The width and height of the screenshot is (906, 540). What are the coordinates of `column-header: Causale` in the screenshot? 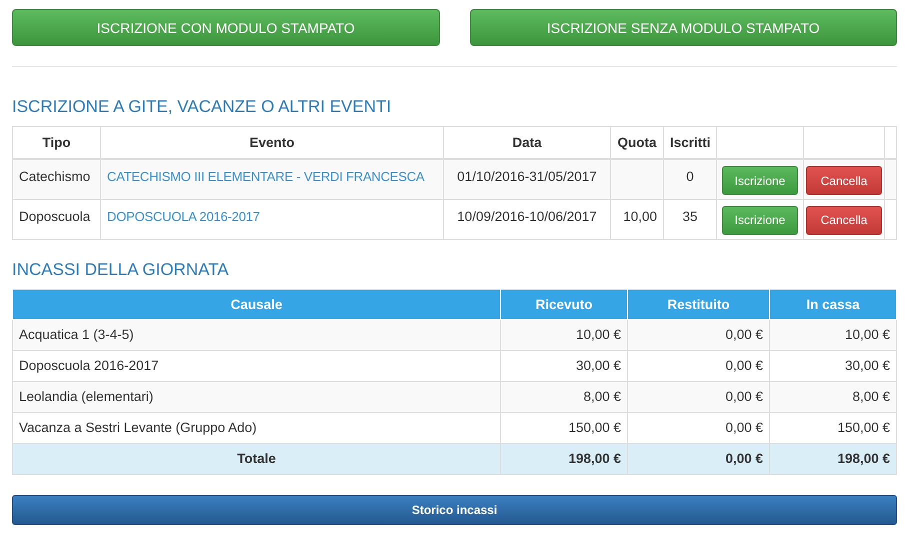 It's located at (256, 304).